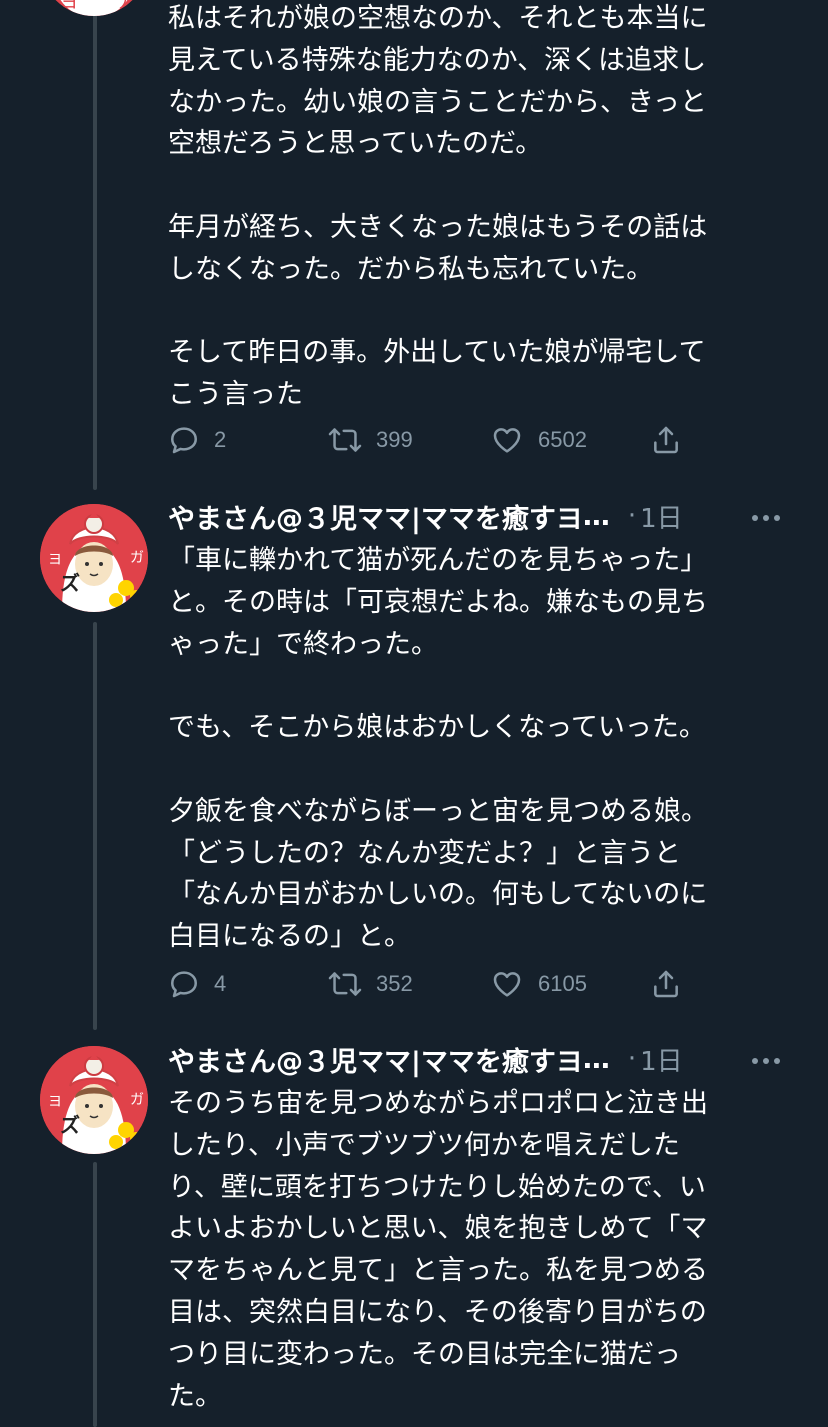 This screenshot has width=828, height=1427. I want to click on retweet-count: 352, so click(394, 983).